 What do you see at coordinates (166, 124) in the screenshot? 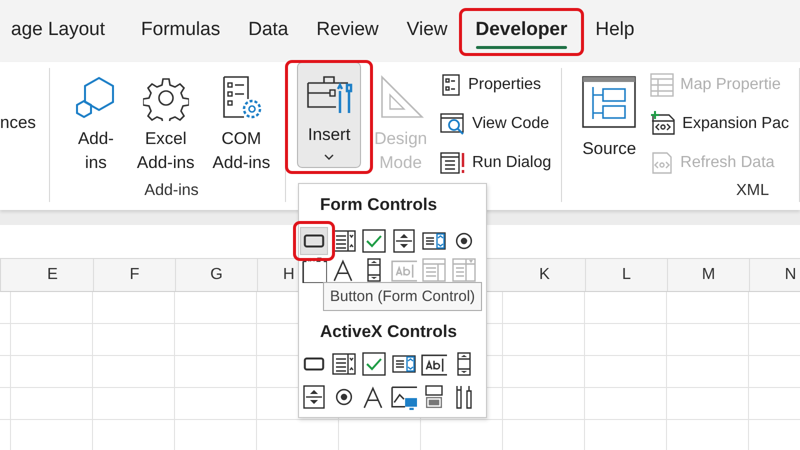
I see `ribbon-button: Excel Add-ins` at bounding box center [166, 124].